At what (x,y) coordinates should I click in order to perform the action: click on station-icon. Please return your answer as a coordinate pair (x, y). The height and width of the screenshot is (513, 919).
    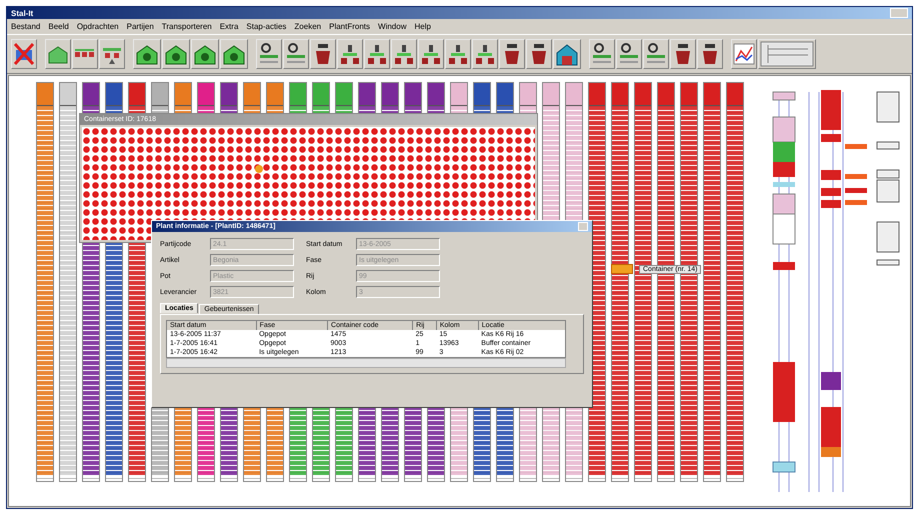
    Looking at the image, I should click on (567, 54).